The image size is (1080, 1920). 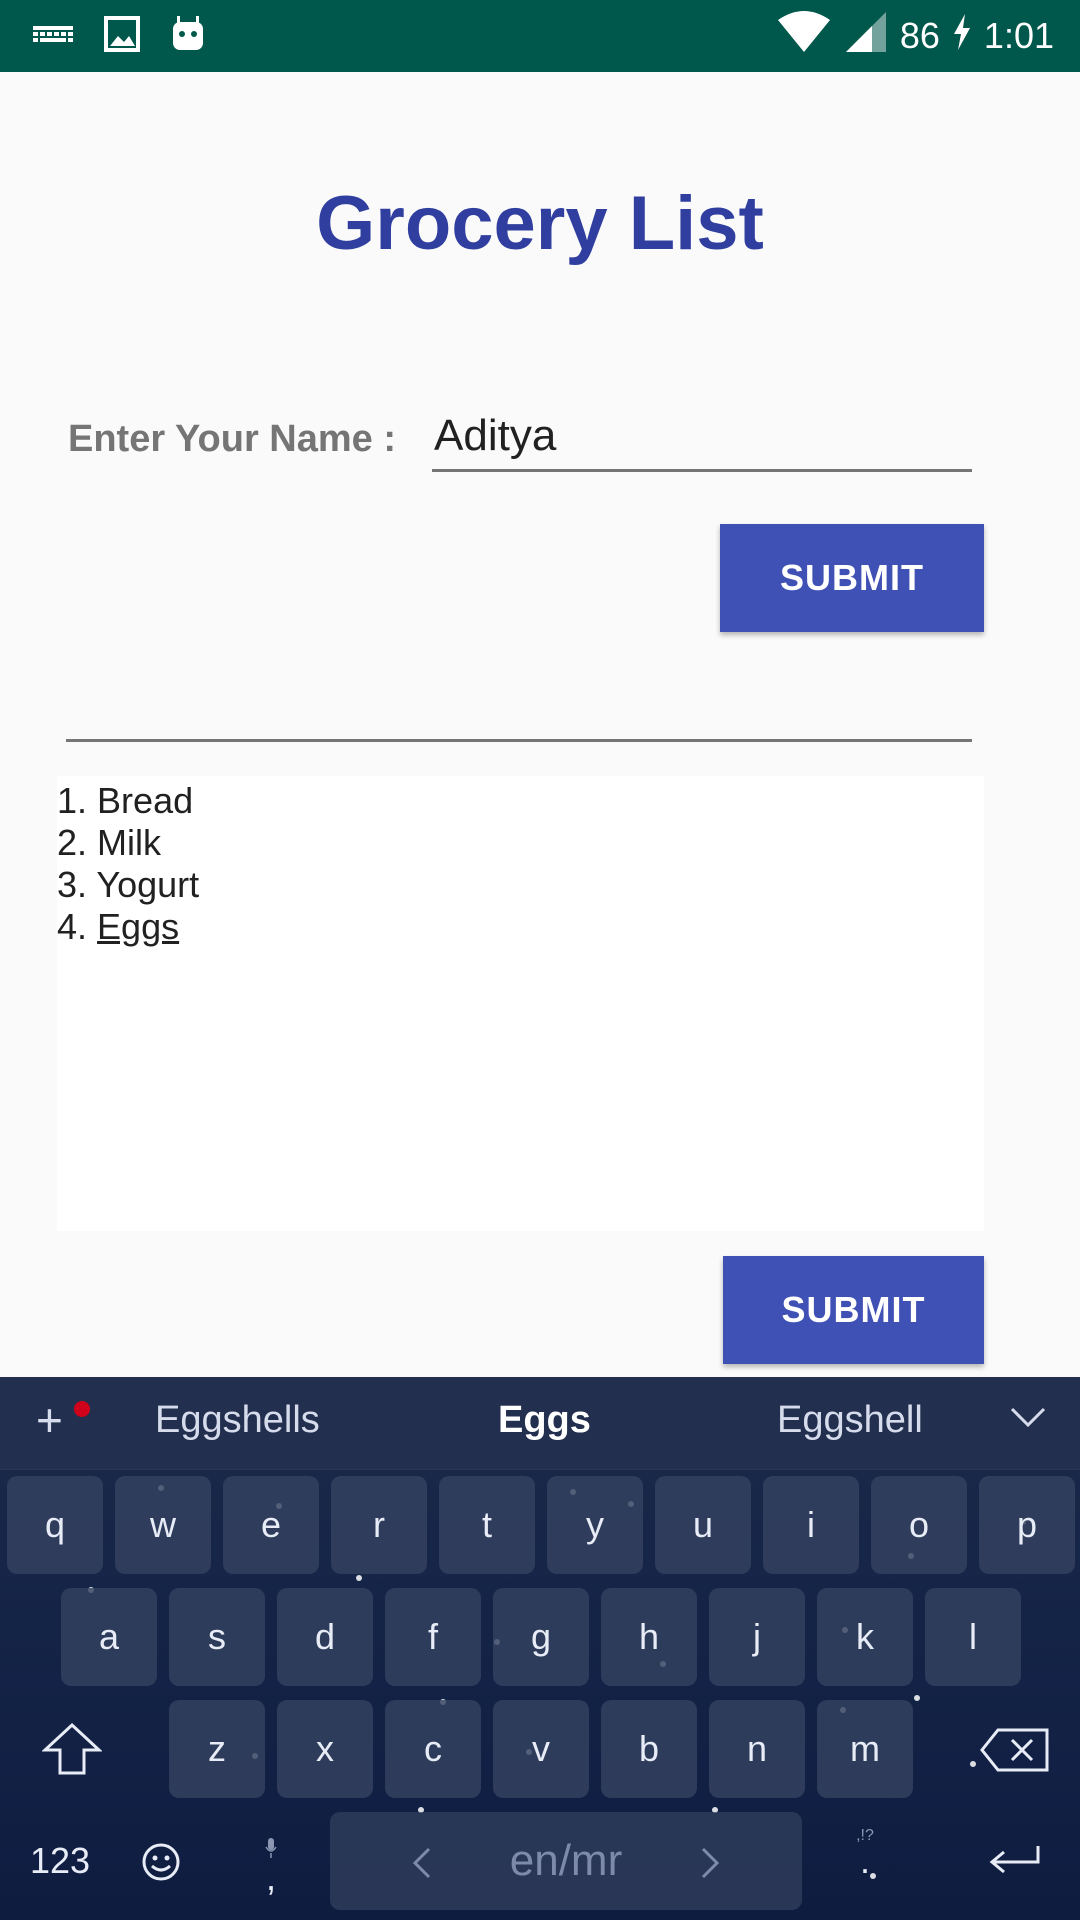 I want to click on key-z: z, so click(x=217, y=1749).